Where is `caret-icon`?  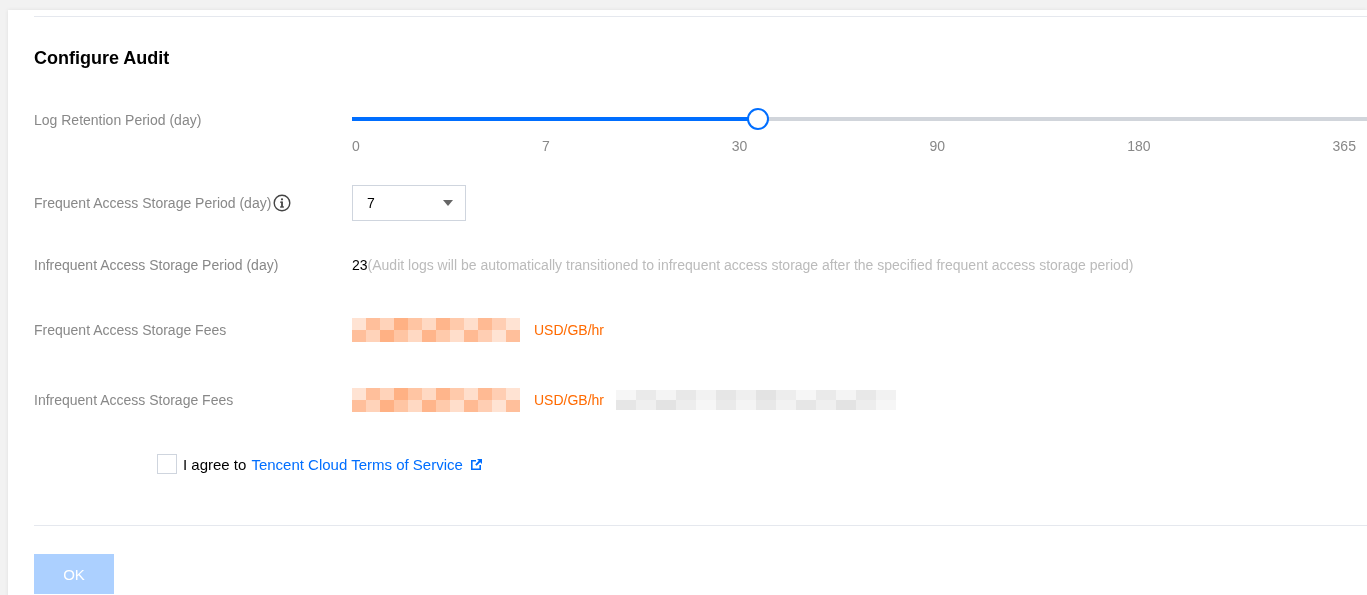
caret-icon is located at coordinates (448, 203).